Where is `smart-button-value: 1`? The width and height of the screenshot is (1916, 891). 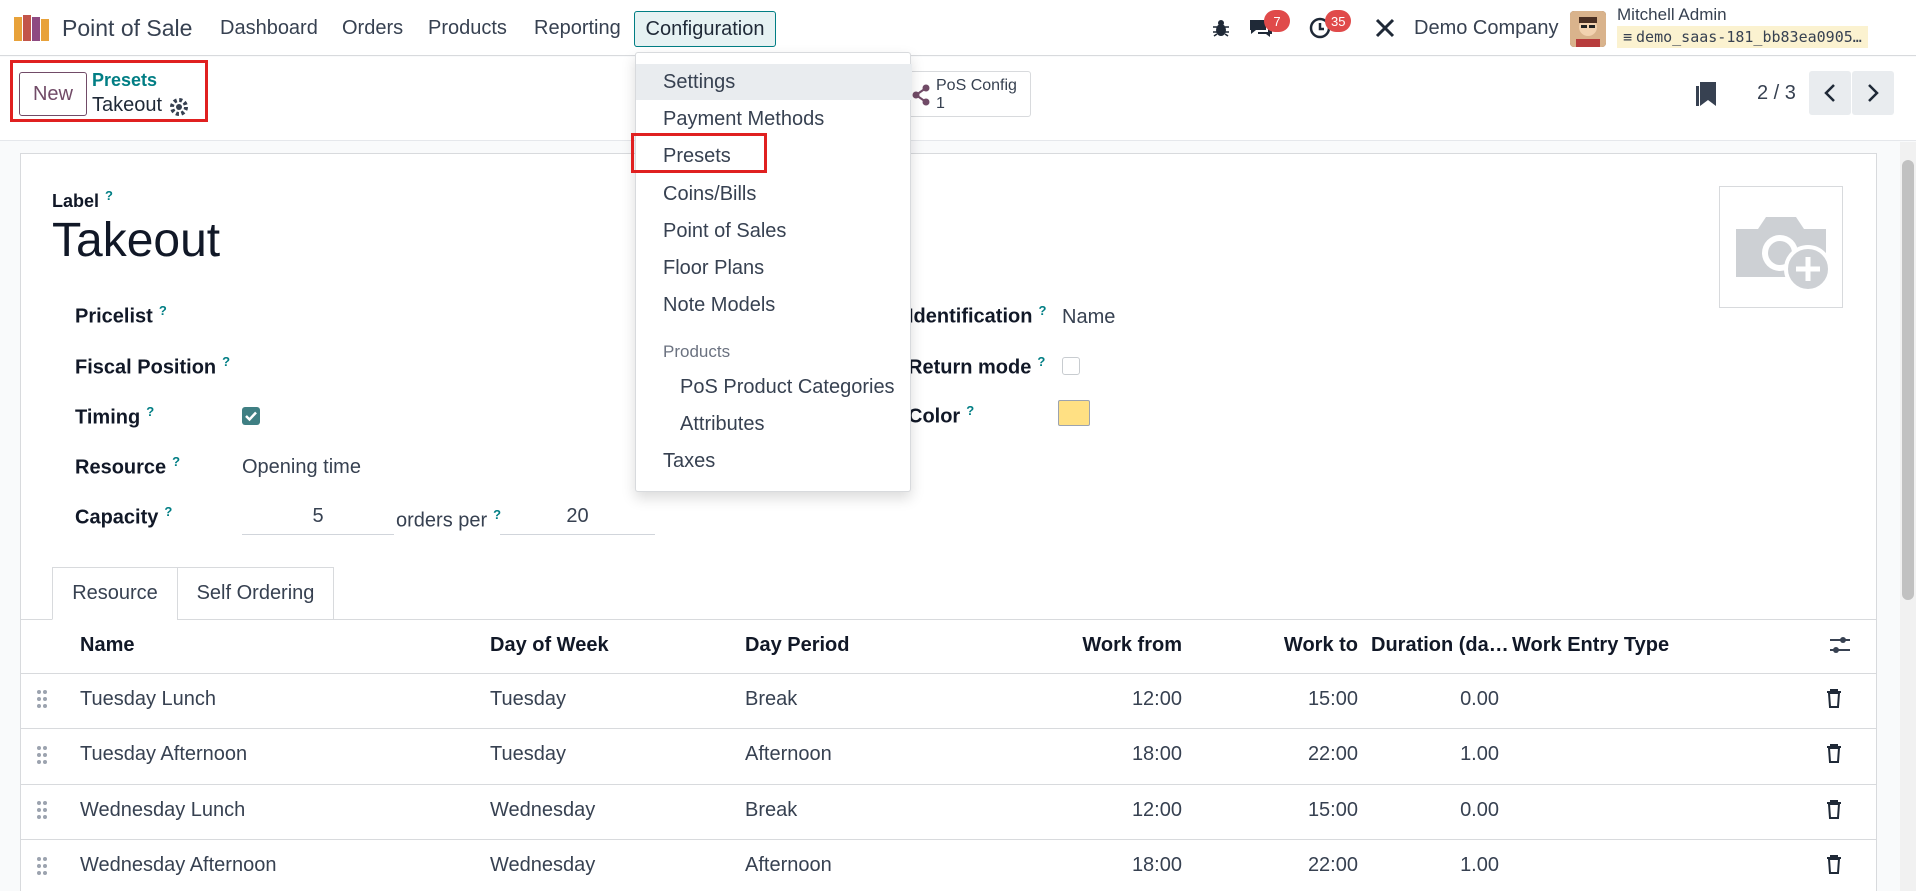
smart-button-value: 1 is located at coordinates (940, 103).